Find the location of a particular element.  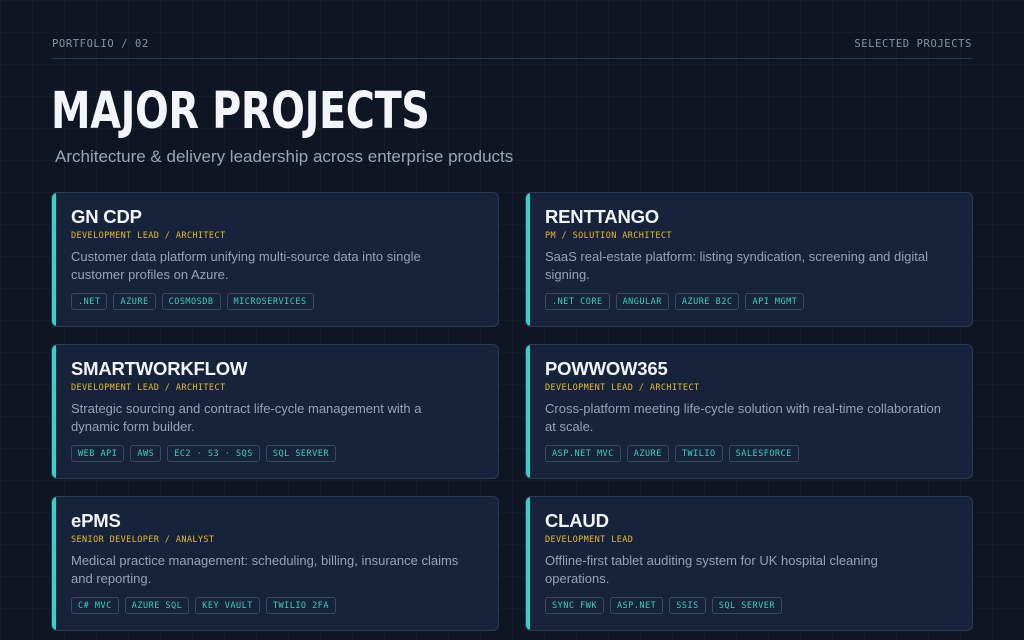

tech-tag: SALESFORCE is located at coordinates (763, 453).